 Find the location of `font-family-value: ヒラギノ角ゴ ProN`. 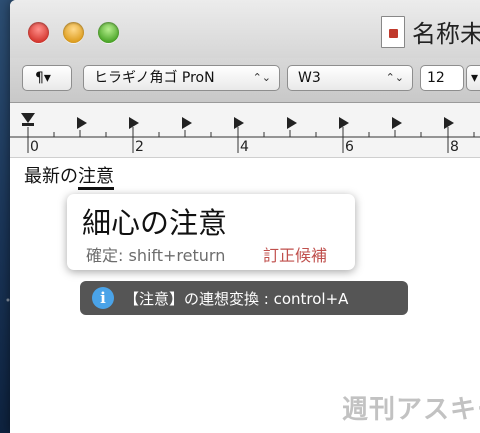

font-family-value: ヒラギノ角ゴ ProN is located at coordinates (154, 78).